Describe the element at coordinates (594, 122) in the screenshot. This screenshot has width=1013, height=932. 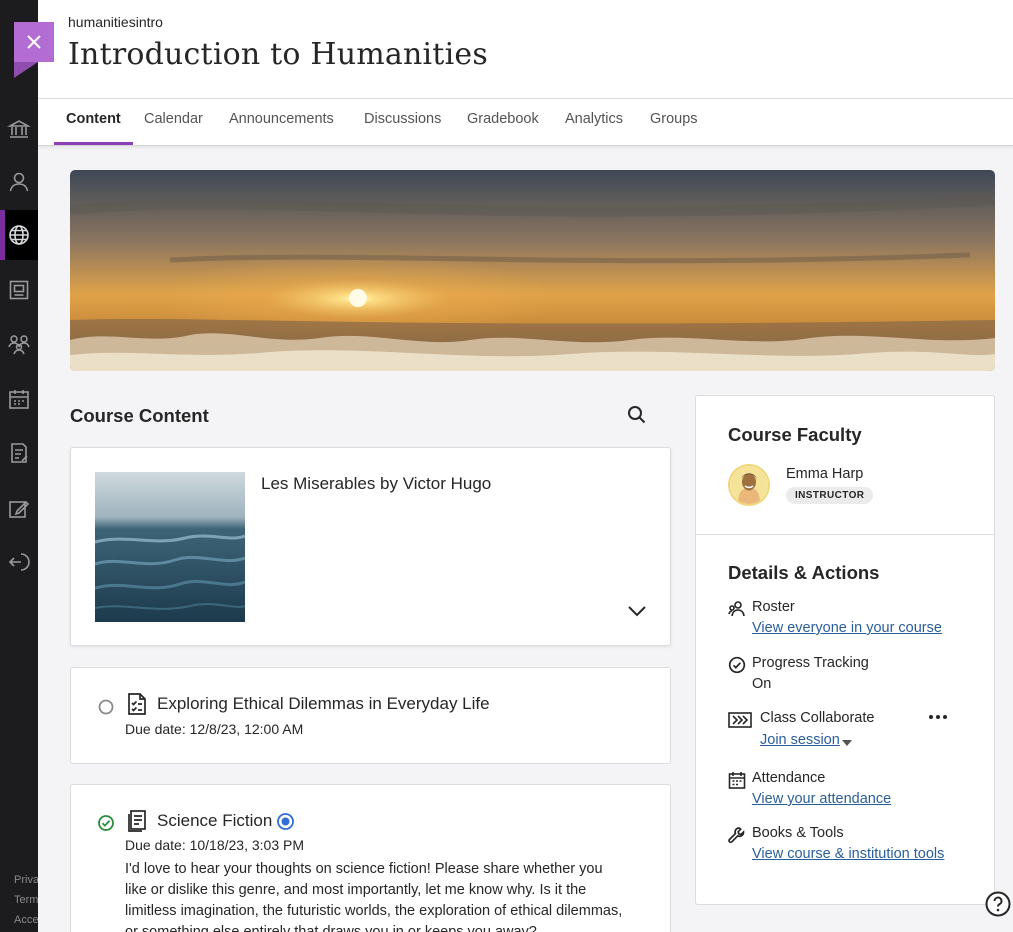
I see `tab-analytics: Analytics` at that location.